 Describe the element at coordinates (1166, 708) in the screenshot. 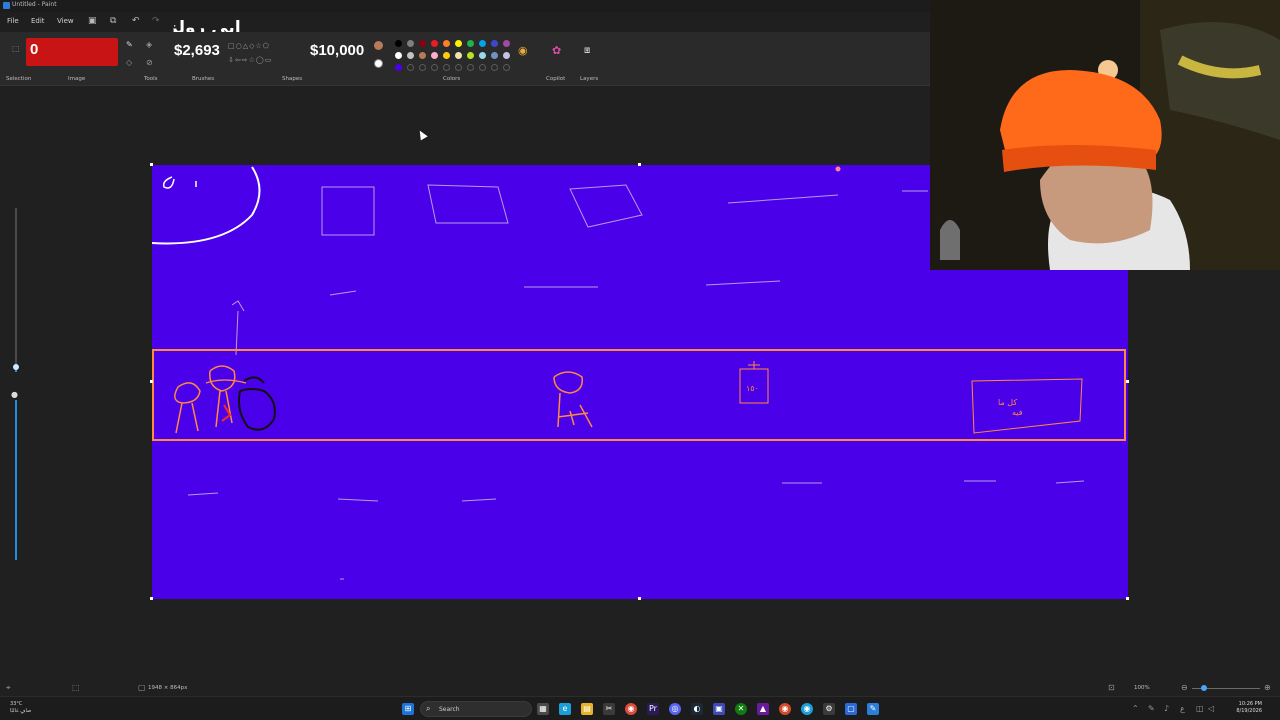

I see `tray-mic-icon: ♪` at that location.